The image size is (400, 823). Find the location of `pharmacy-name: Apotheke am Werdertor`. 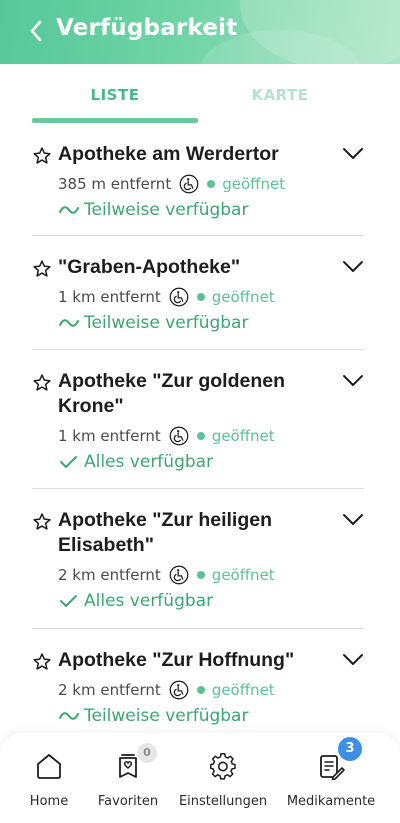

pharmacy-name: Apotheke am Werdertor is located at coordinates (168, 154).